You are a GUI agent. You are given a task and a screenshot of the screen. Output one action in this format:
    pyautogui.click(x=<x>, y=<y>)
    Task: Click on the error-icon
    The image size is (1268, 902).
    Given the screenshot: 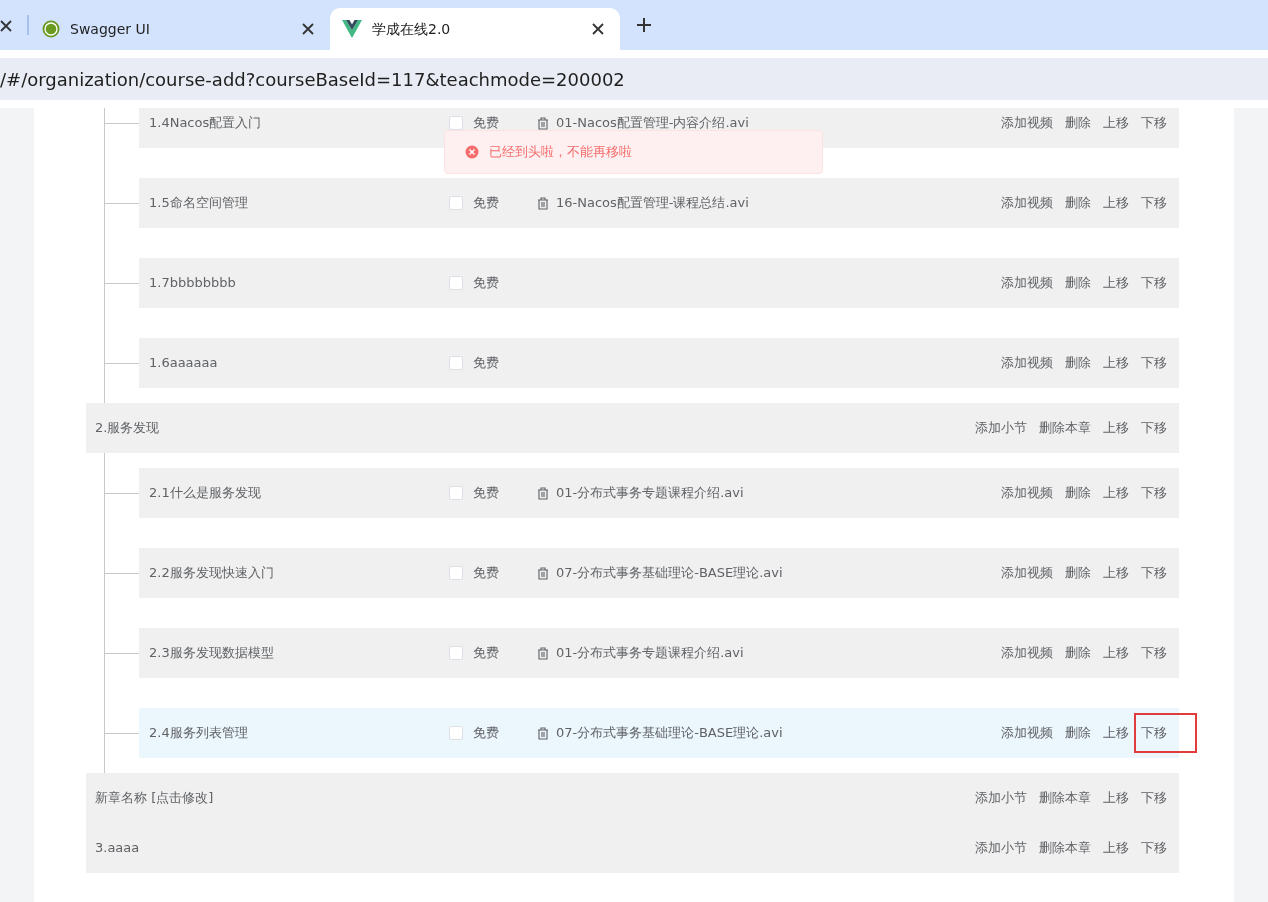 What is the action you would take?
    pyautogui.click(x=472, y=152)
    